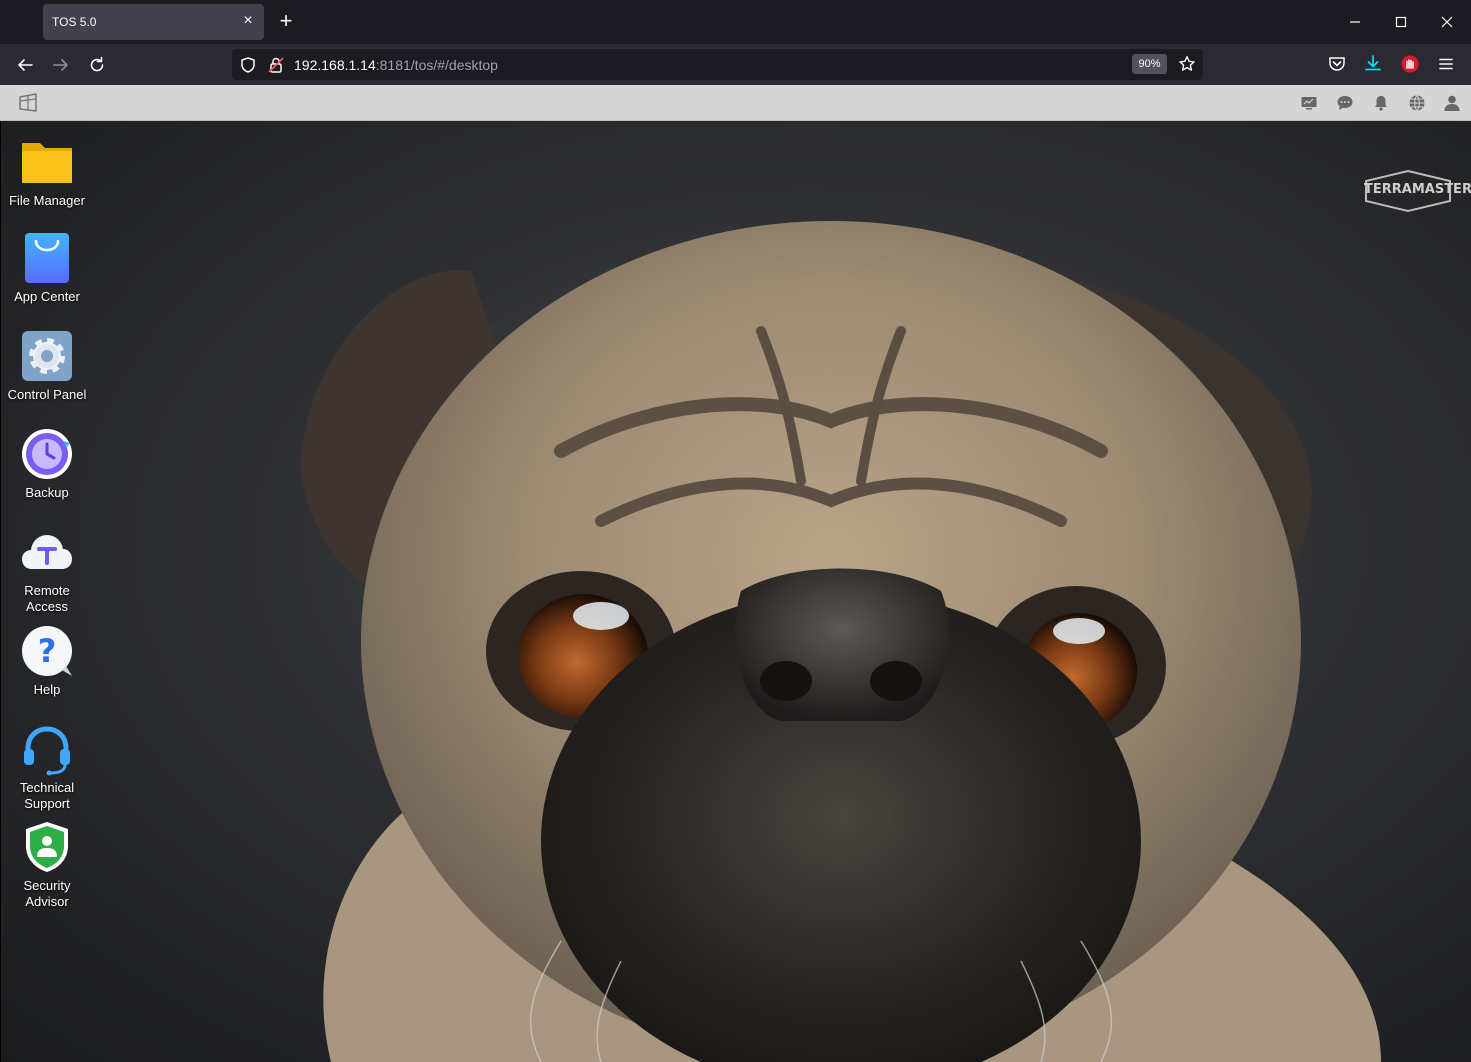 The height and width of the screenshot is (1062, 1471). Describe the element at coordinates (1187, 64) in the screenshot. I see `bookmark-star-icon` at that location.